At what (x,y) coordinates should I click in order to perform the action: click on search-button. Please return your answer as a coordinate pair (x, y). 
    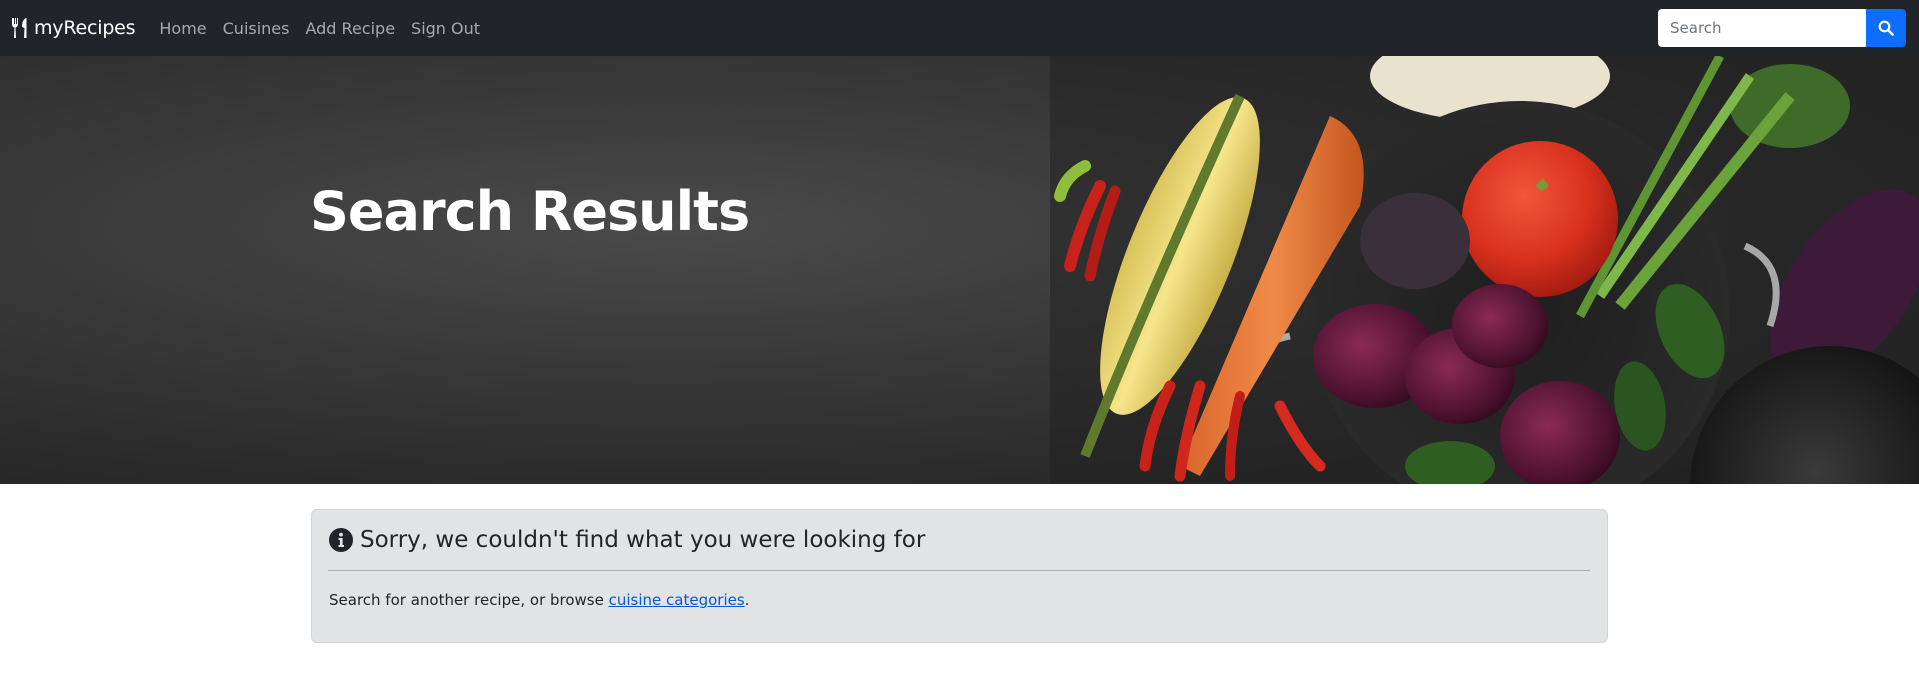
    Looking at the image, I should click on (1886, 28).